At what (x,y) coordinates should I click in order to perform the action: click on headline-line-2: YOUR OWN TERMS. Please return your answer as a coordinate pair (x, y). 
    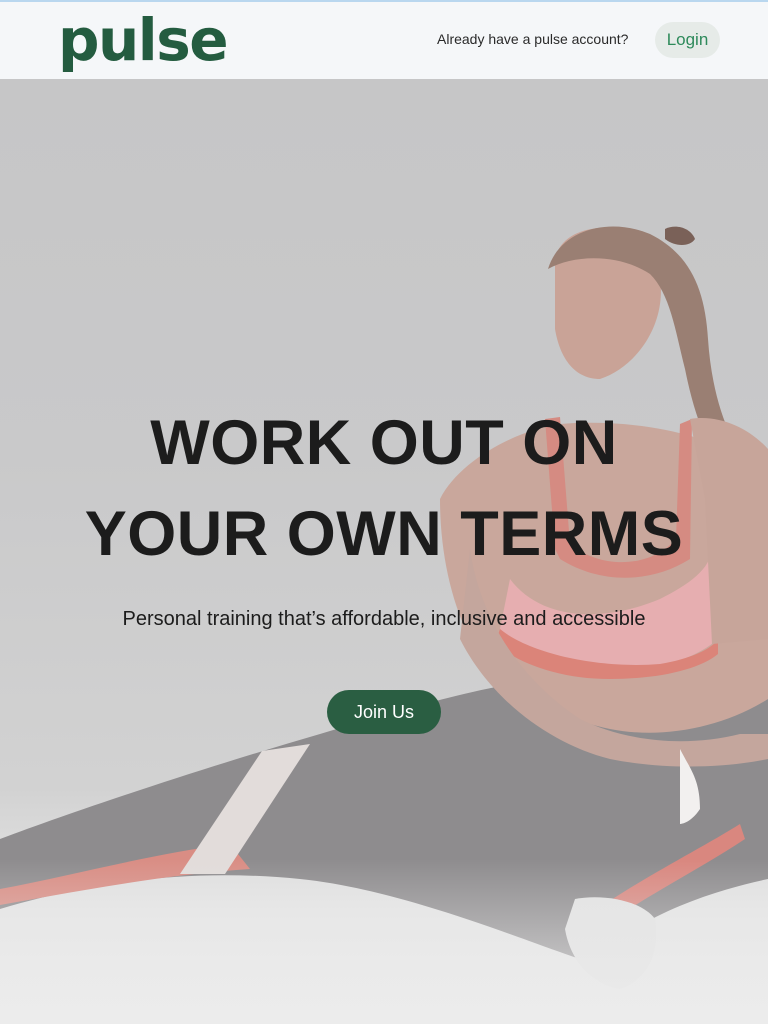
    Looking at the image, I should click on (384, 534).